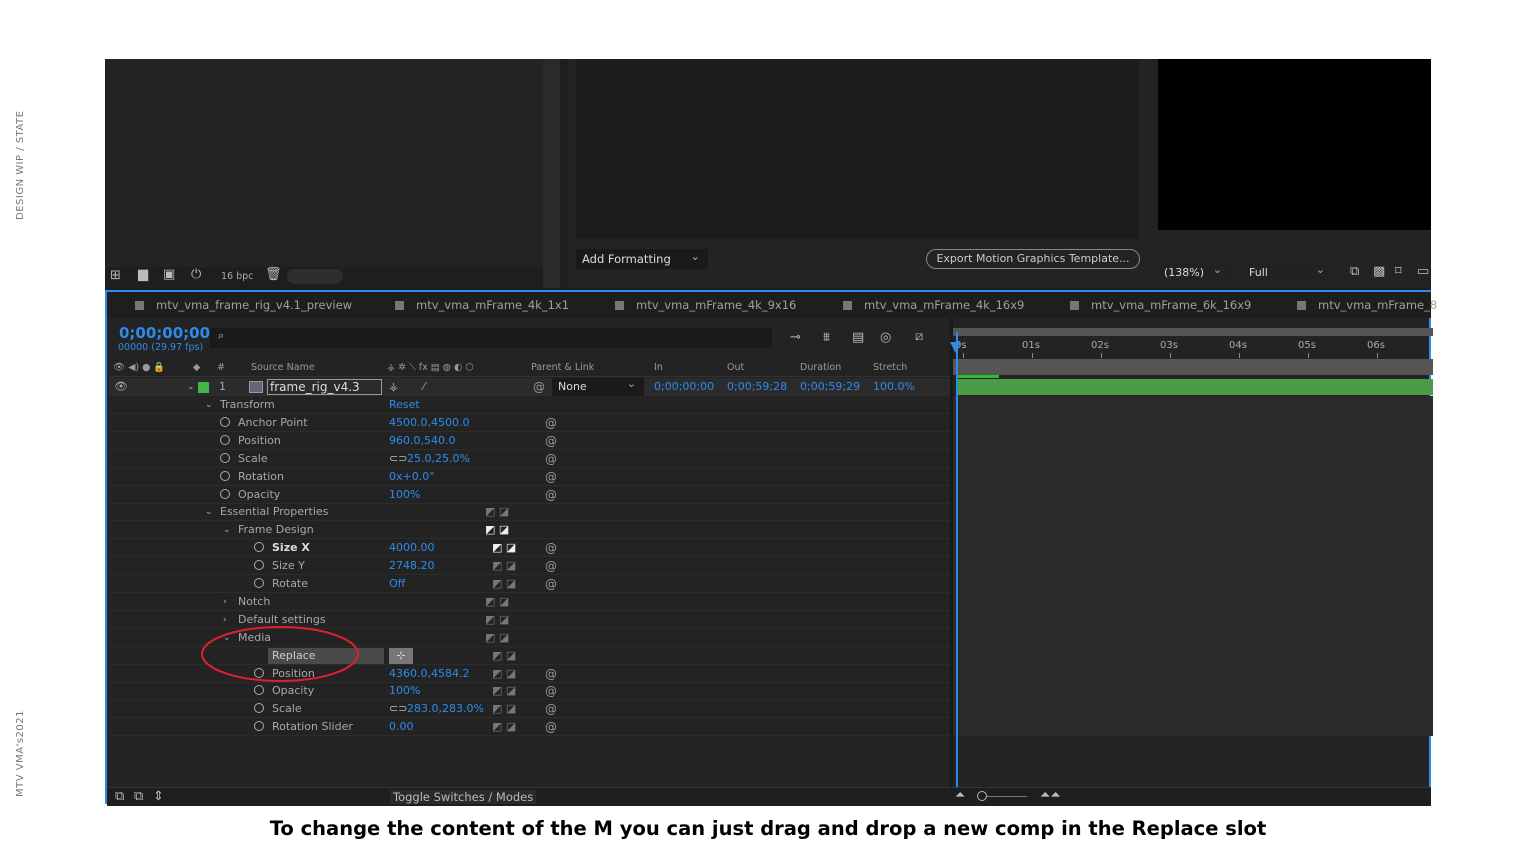  I want to click on layer-name: frame_rig_v4.3, so click(324, 387).